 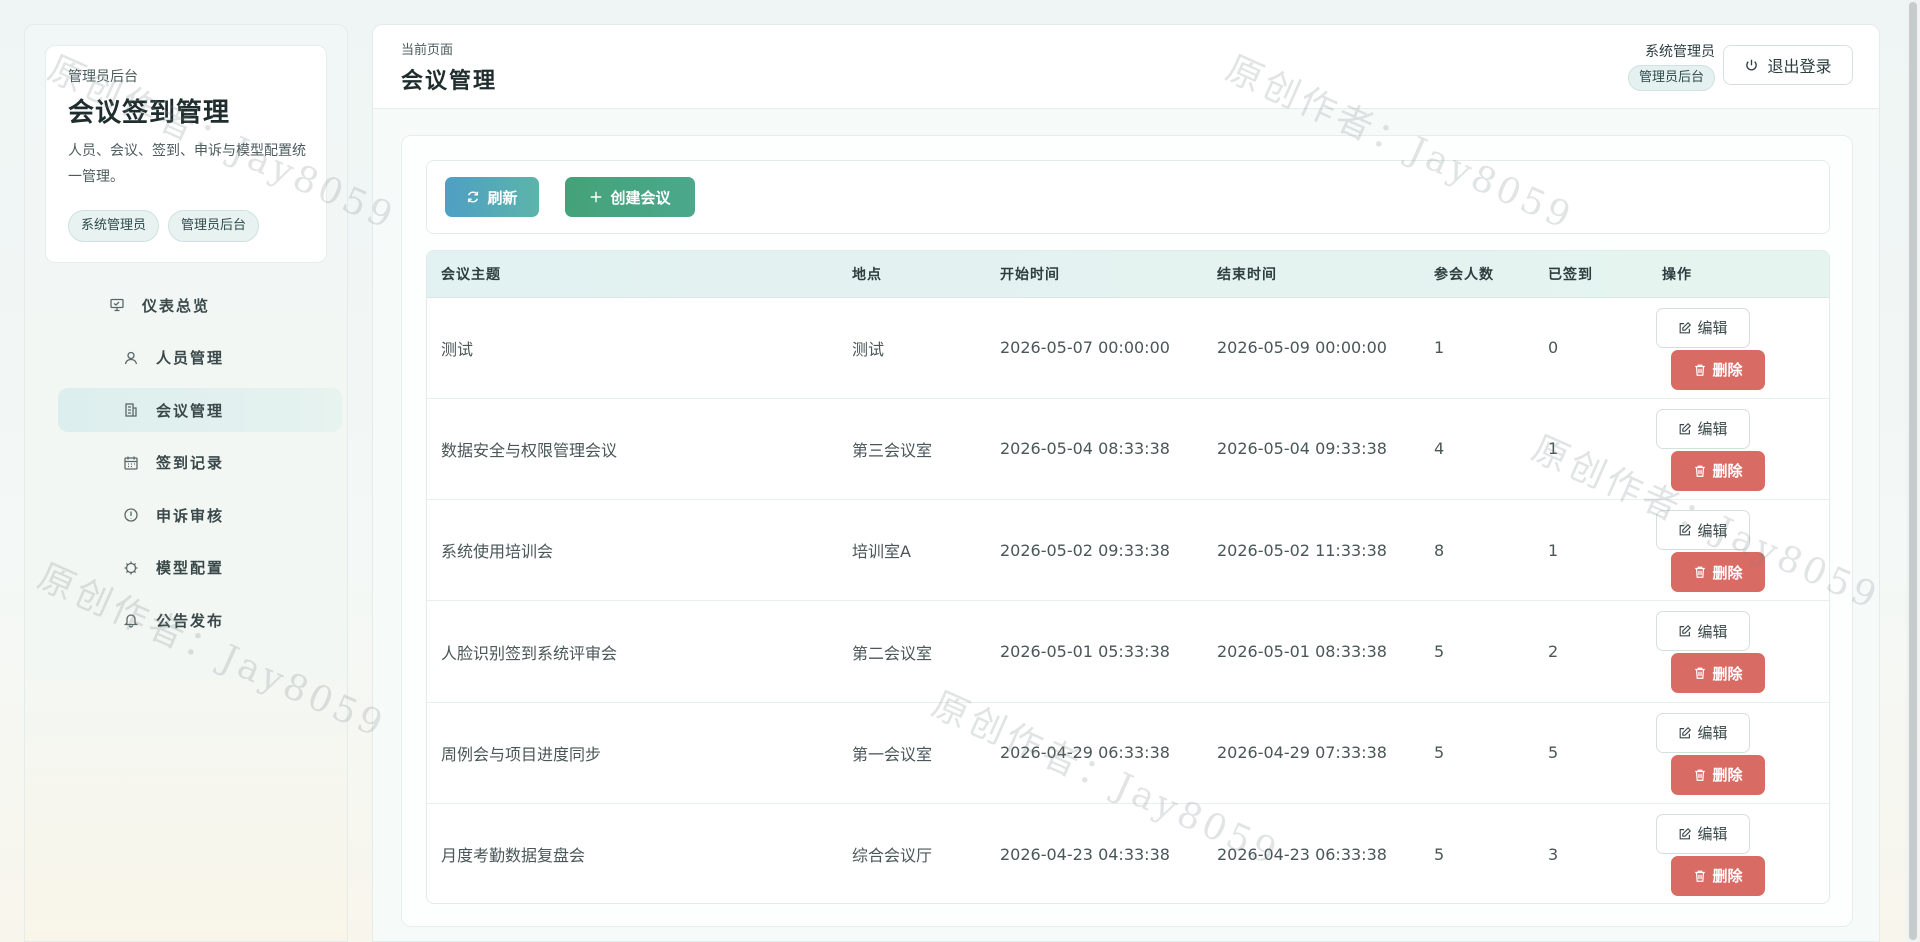 What do you see at coordinates (640, 197) in the screenshot?
I see `create-meeting-label: 创建会议` at bounding box center [640, 197].